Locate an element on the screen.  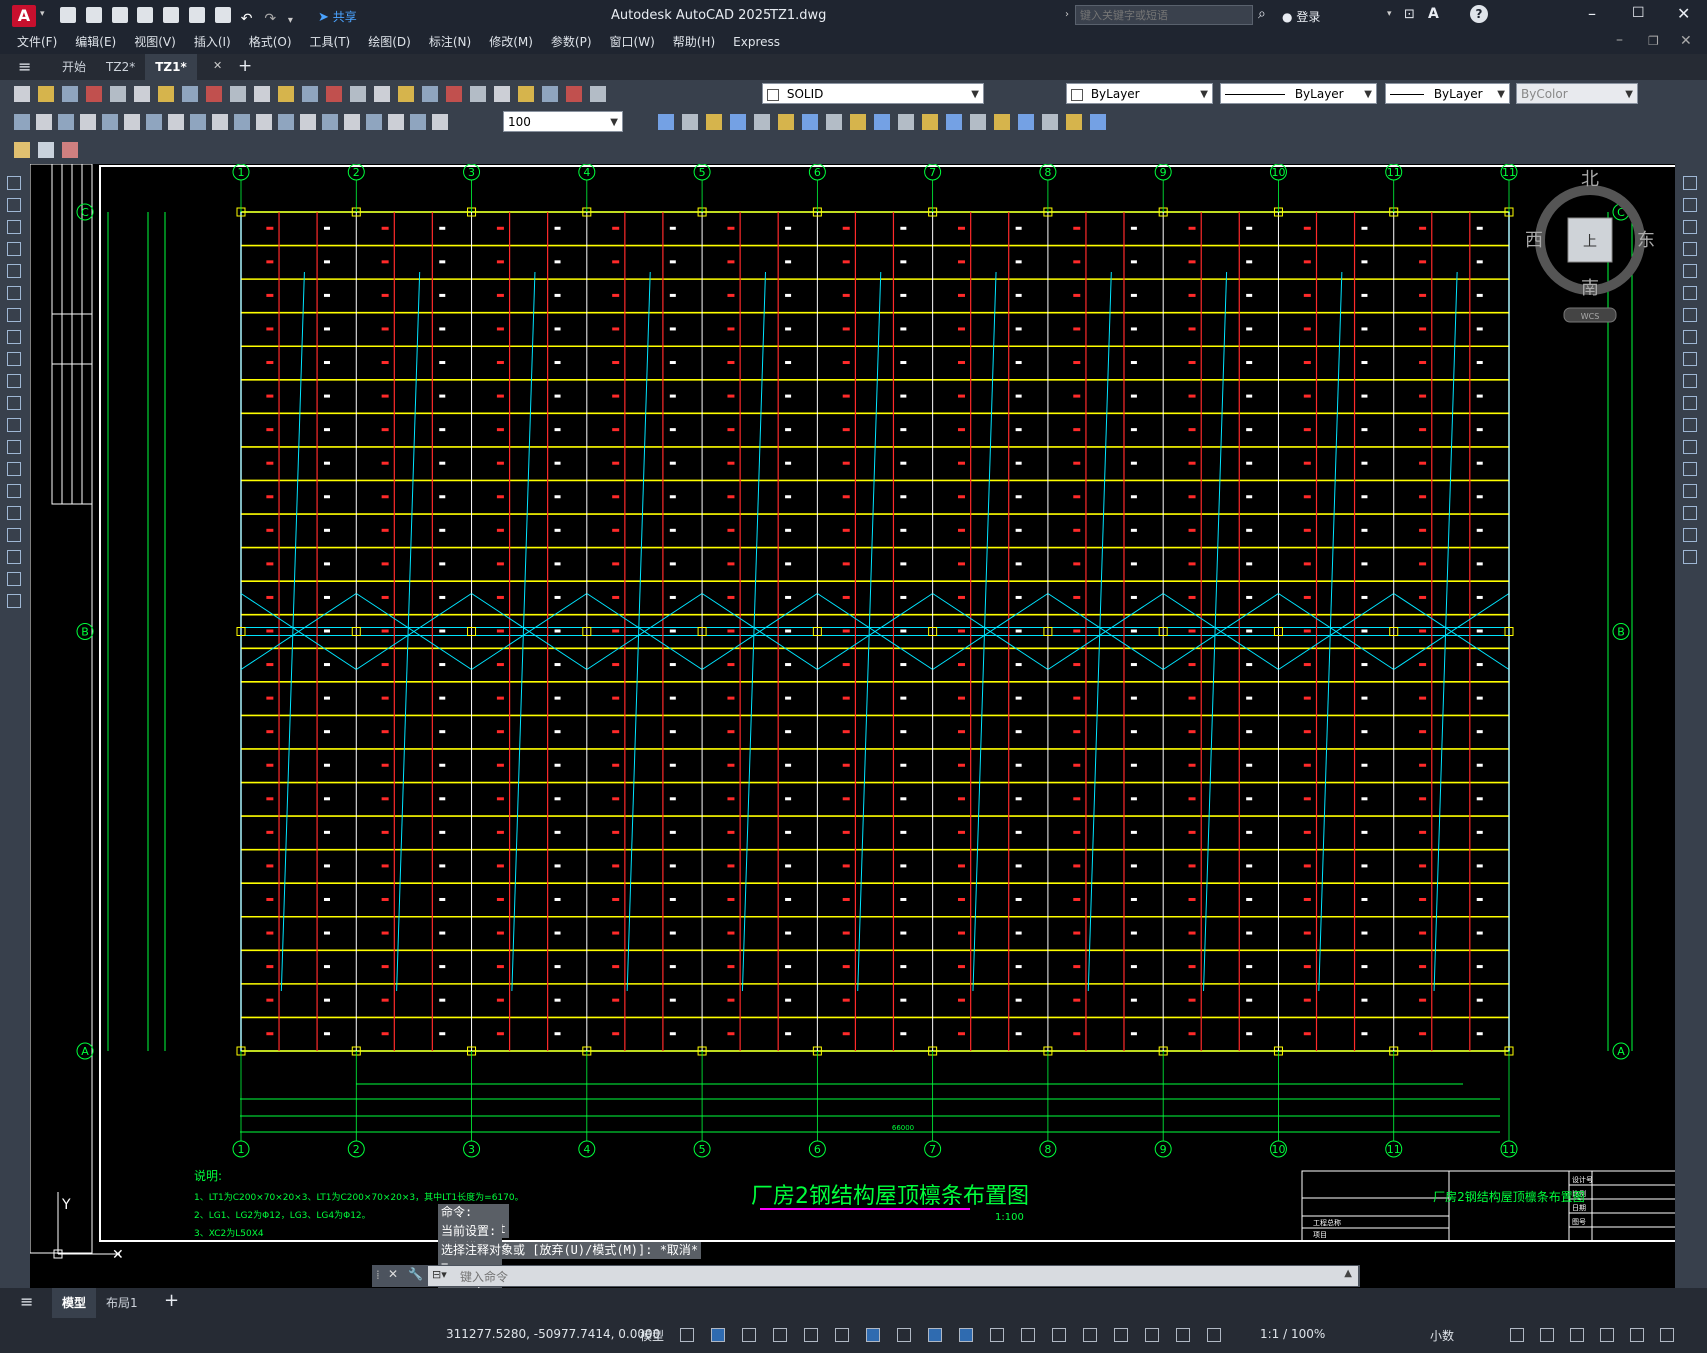
dimscale-dropdown: 100 ▼ is located at coordinates (563, 121).